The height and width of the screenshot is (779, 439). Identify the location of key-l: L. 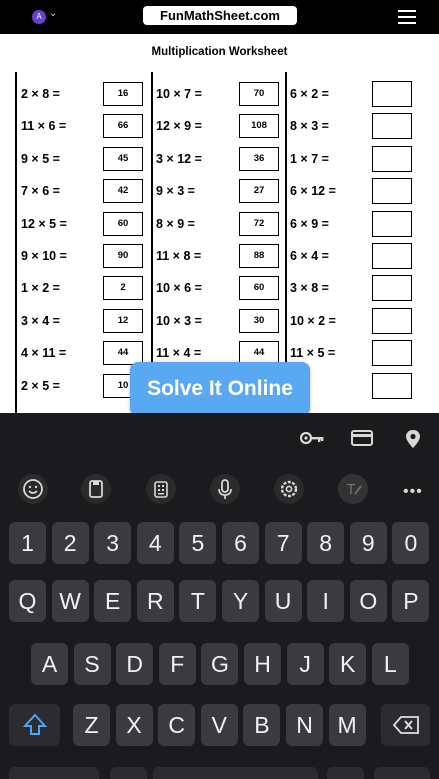
(390, 664).